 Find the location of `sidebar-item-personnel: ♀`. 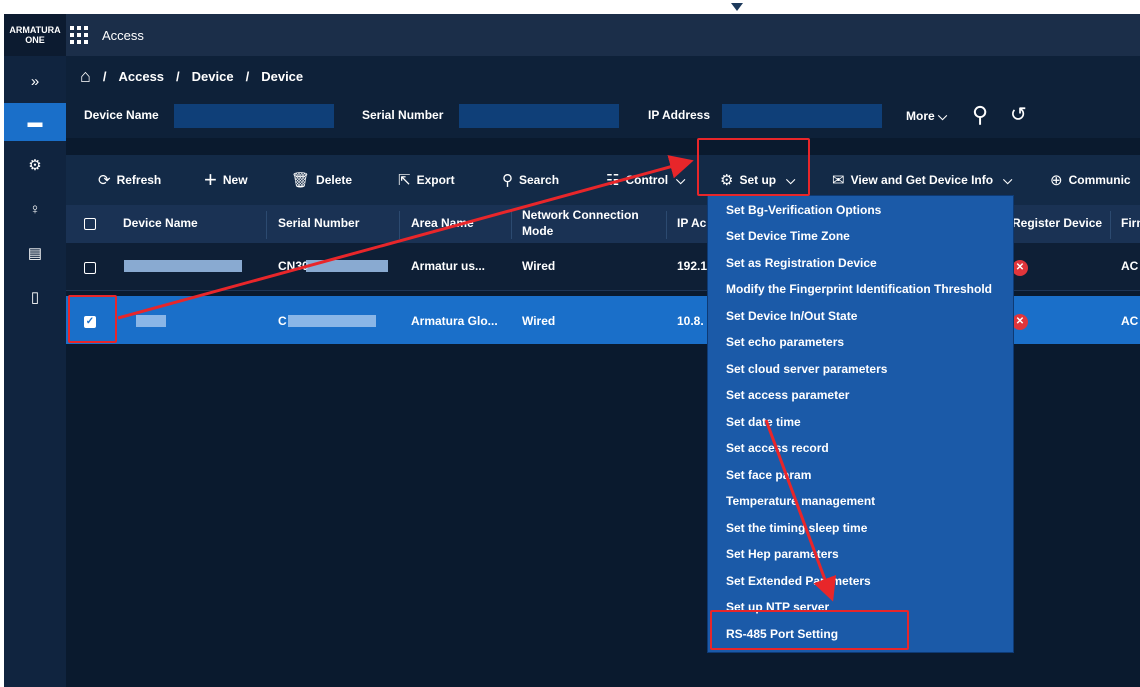

sidebar-item-personnel: ♀ is located at coordinates (35, 209).